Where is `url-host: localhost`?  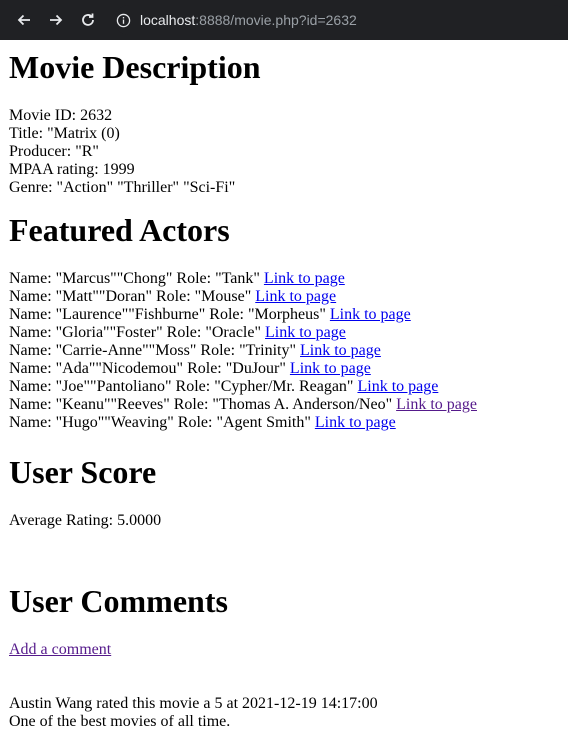
url-host: localhost is located at coordinates (168, 20).